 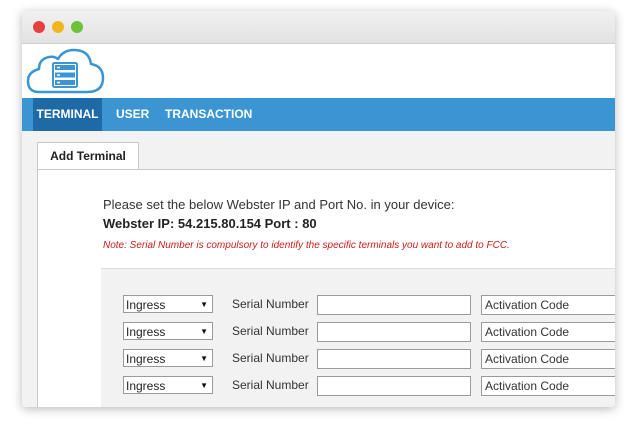 What do you see at coordinates (132, 114) in the screenshot?
I see `nav-item-user: USER` at bounding box center [132, 114].